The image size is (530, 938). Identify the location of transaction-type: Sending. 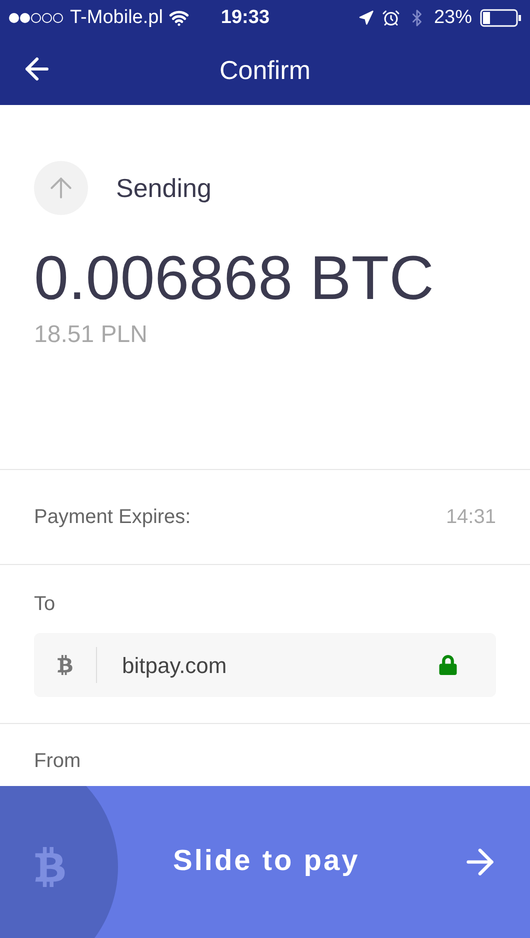
(164, 188).